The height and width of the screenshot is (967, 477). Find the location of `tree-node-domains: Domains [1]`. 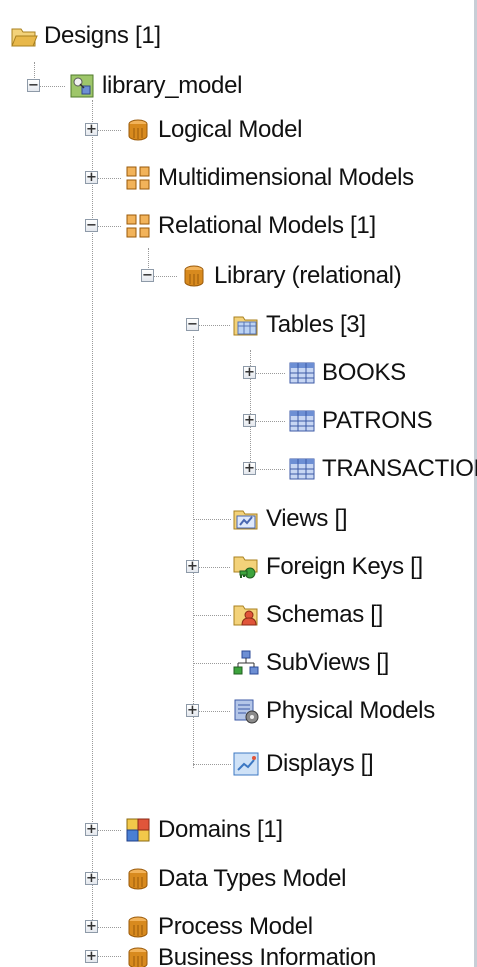

tree-node-domains: Domains [1] is located at coordinates (203, 830).